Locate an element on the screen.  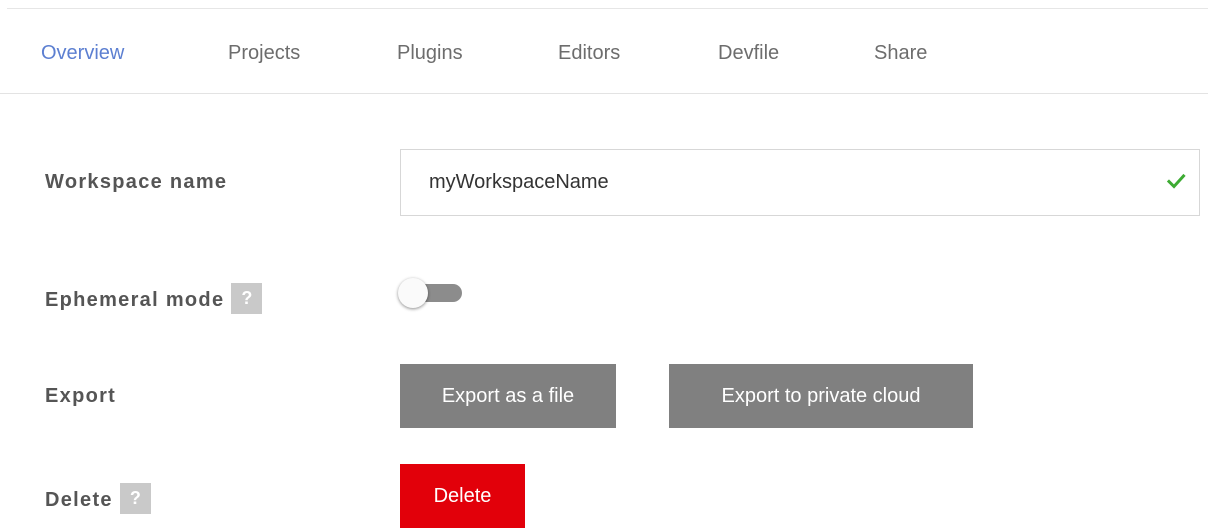
tab-plugins: Plugins is located at coordinates (430, 53).